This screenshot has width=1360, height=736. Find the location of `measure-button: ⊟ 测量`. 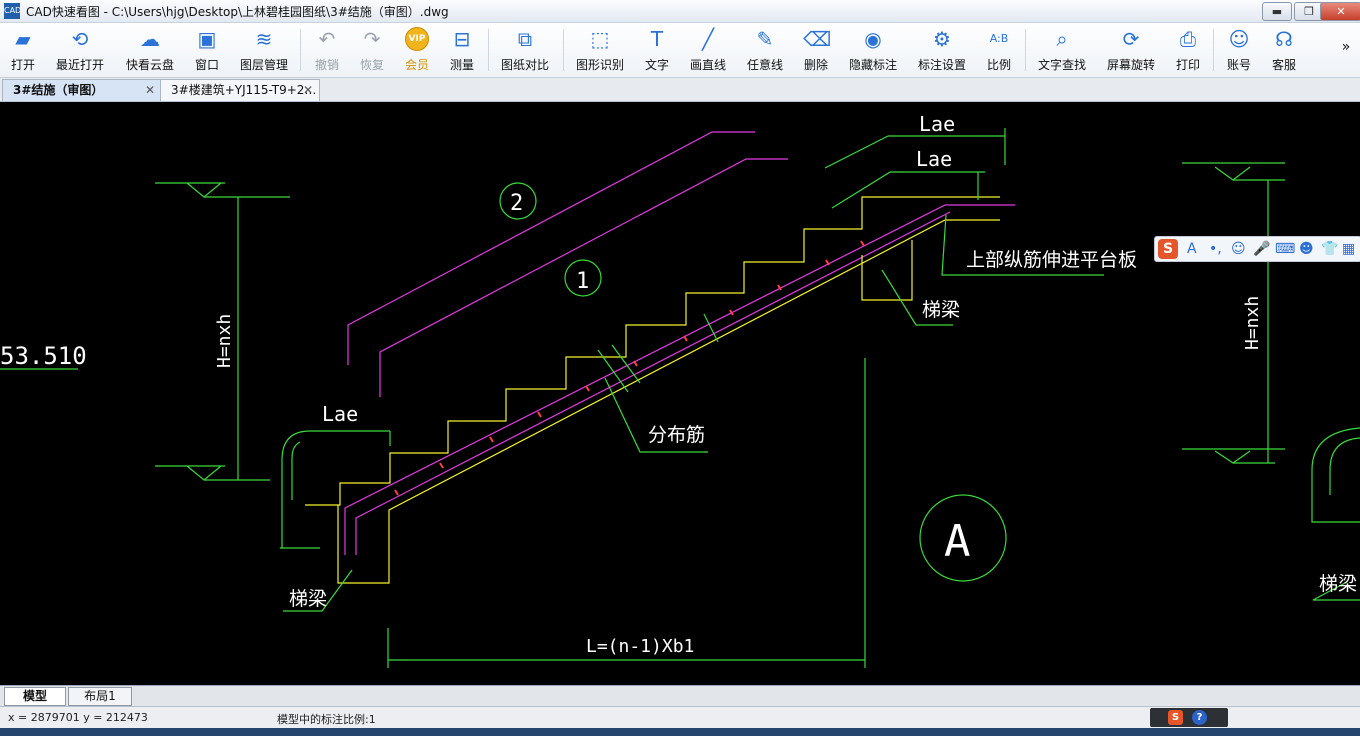

measure-button: ⊟ 测量 is located at coordinates (462, 50).